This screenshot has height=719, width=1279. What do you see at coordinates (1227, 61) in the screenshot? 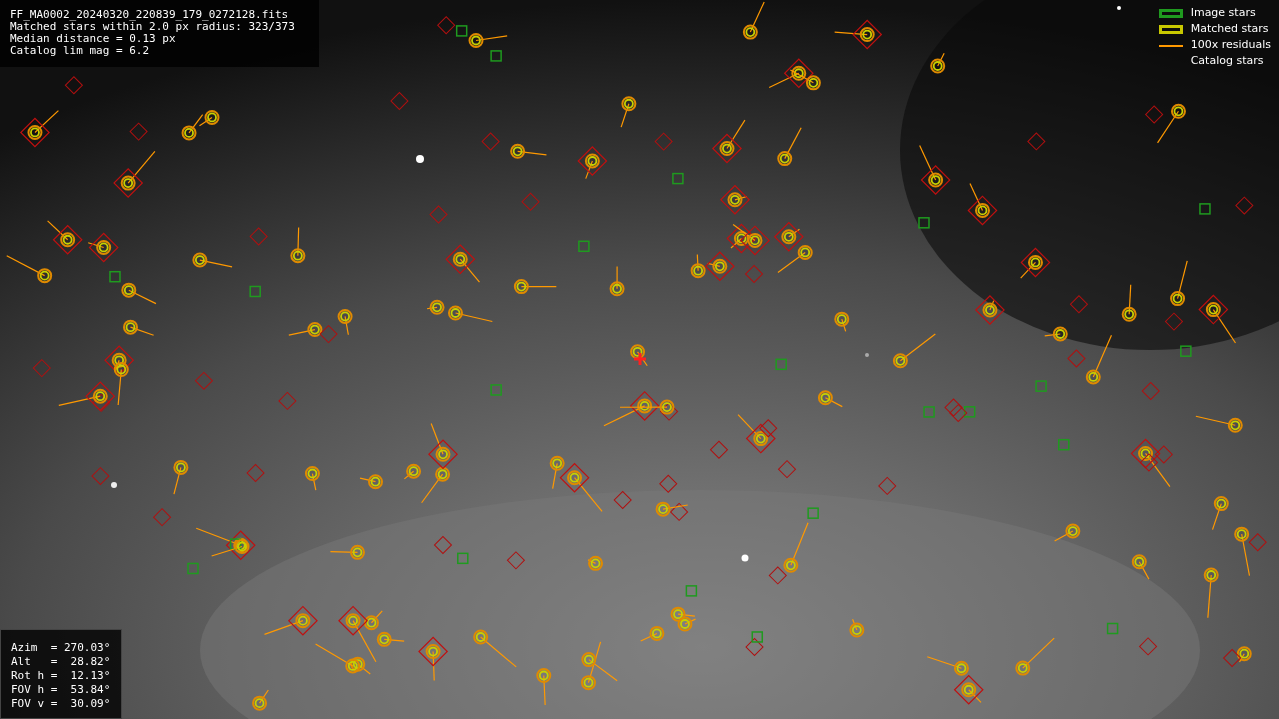
I see `legend-label: Catalog stars` at bounding box center [1227, 61].